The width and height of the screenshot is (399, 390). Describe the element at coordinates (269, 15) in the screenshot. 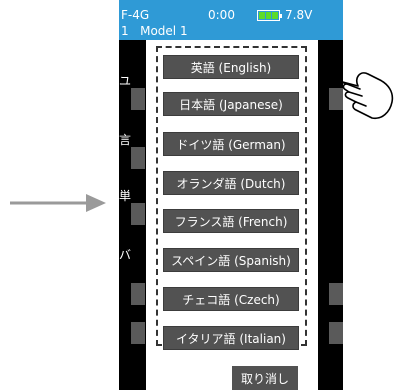

I see `battery-icon` at that location.